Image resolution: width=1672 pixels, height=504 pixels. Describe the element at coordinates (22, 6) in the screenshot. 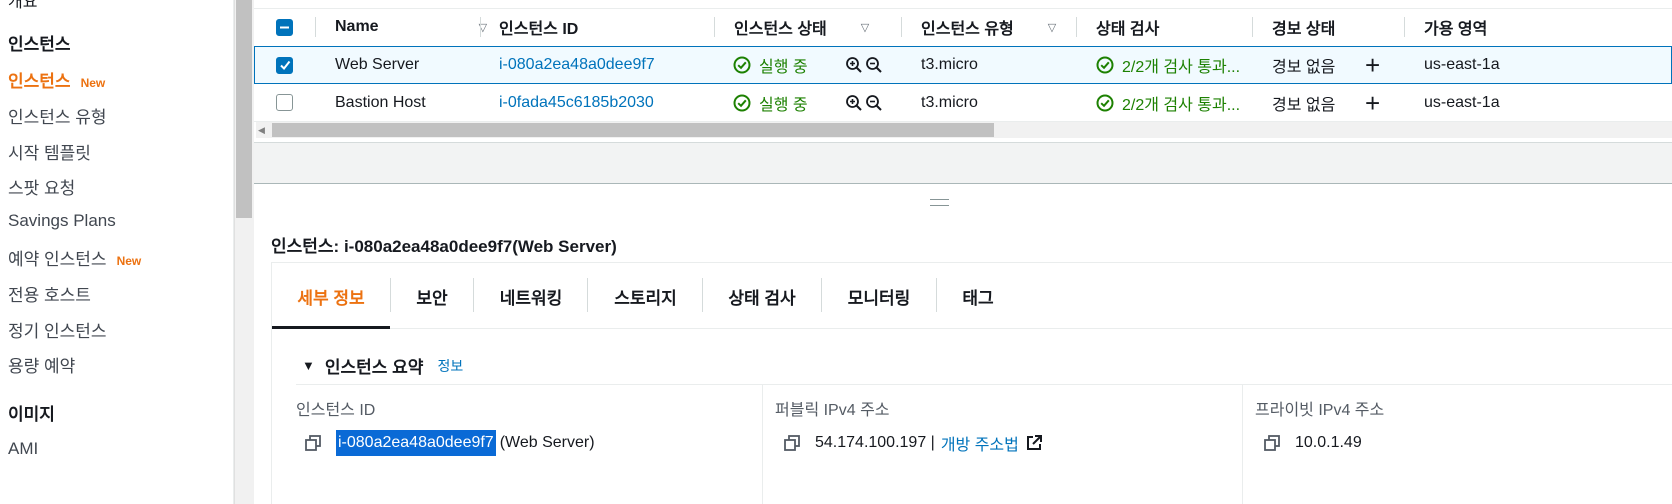

I see `sidebar-item-overview: 개요` at that location.